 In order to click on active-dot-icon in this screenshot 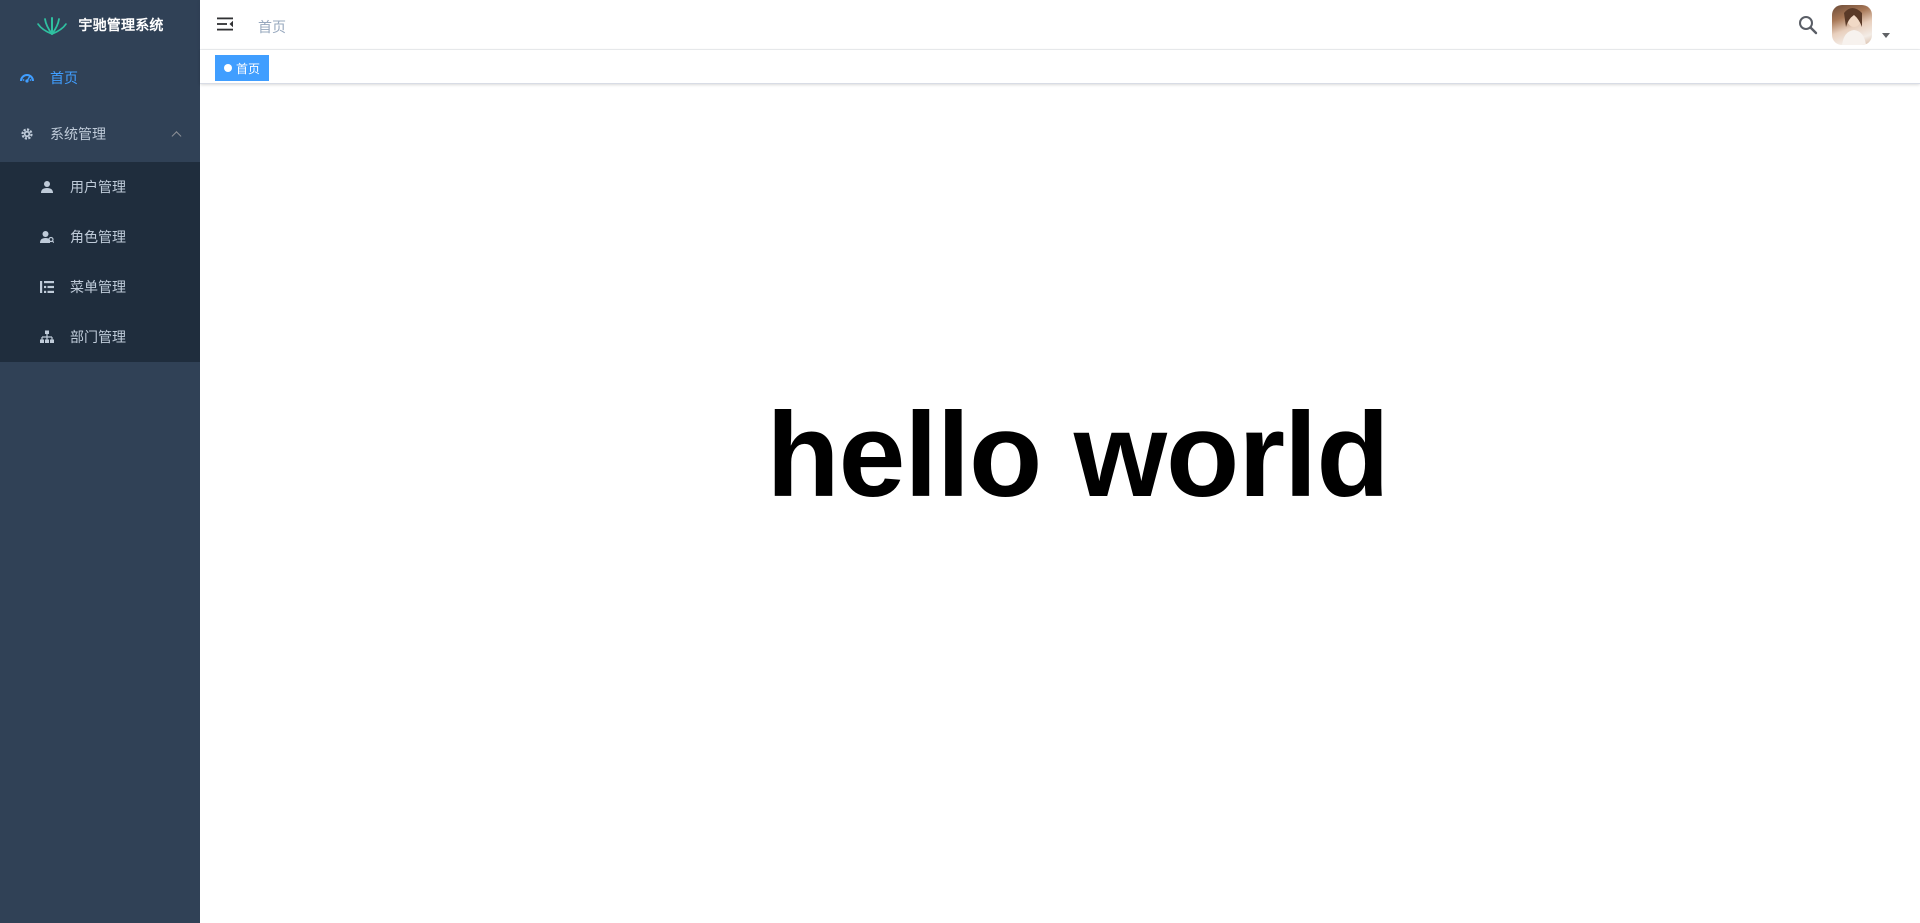, I will do `click(228, 68)`.